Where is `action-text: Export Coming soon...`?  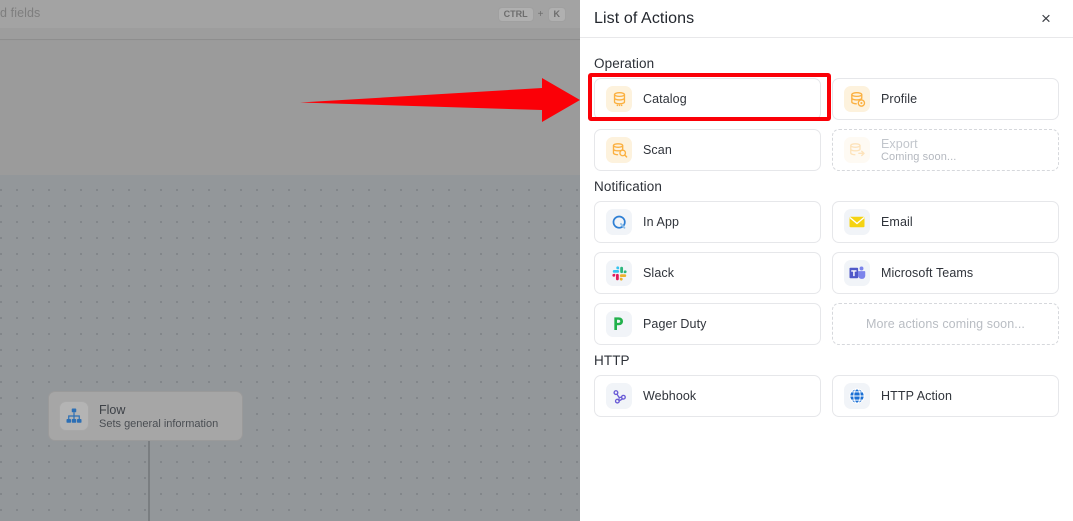
action-text: Export Coming soon... is located at coordinates (918, 150).